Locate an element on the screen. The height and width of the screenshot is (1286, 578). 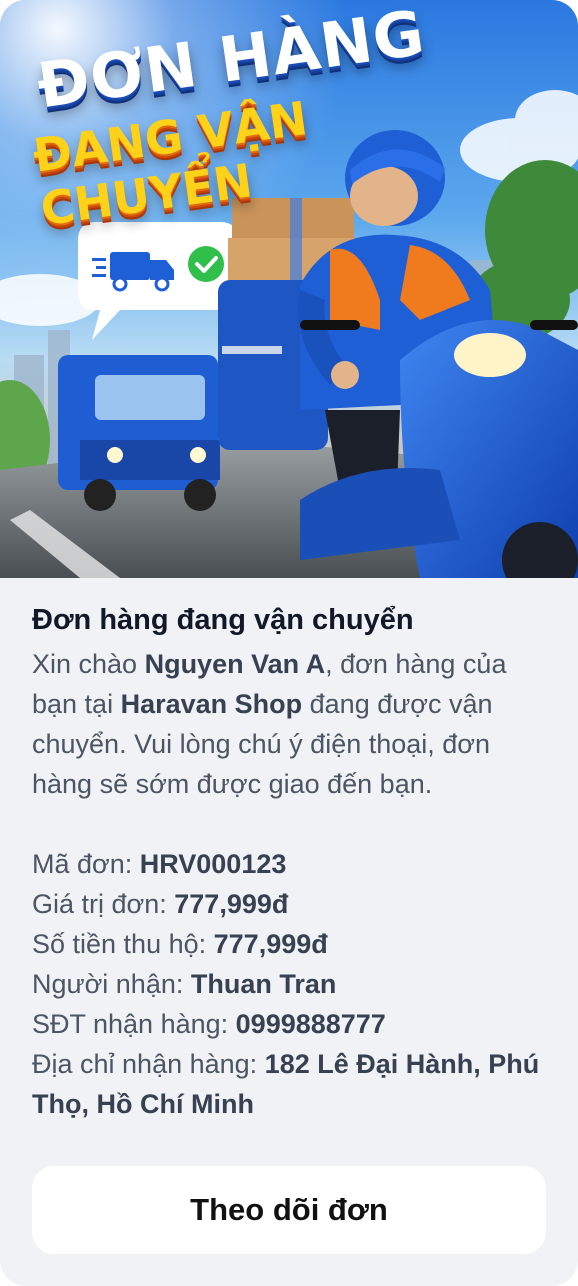
phone-value: 0999888777 is located at coordinates (310, 1024).